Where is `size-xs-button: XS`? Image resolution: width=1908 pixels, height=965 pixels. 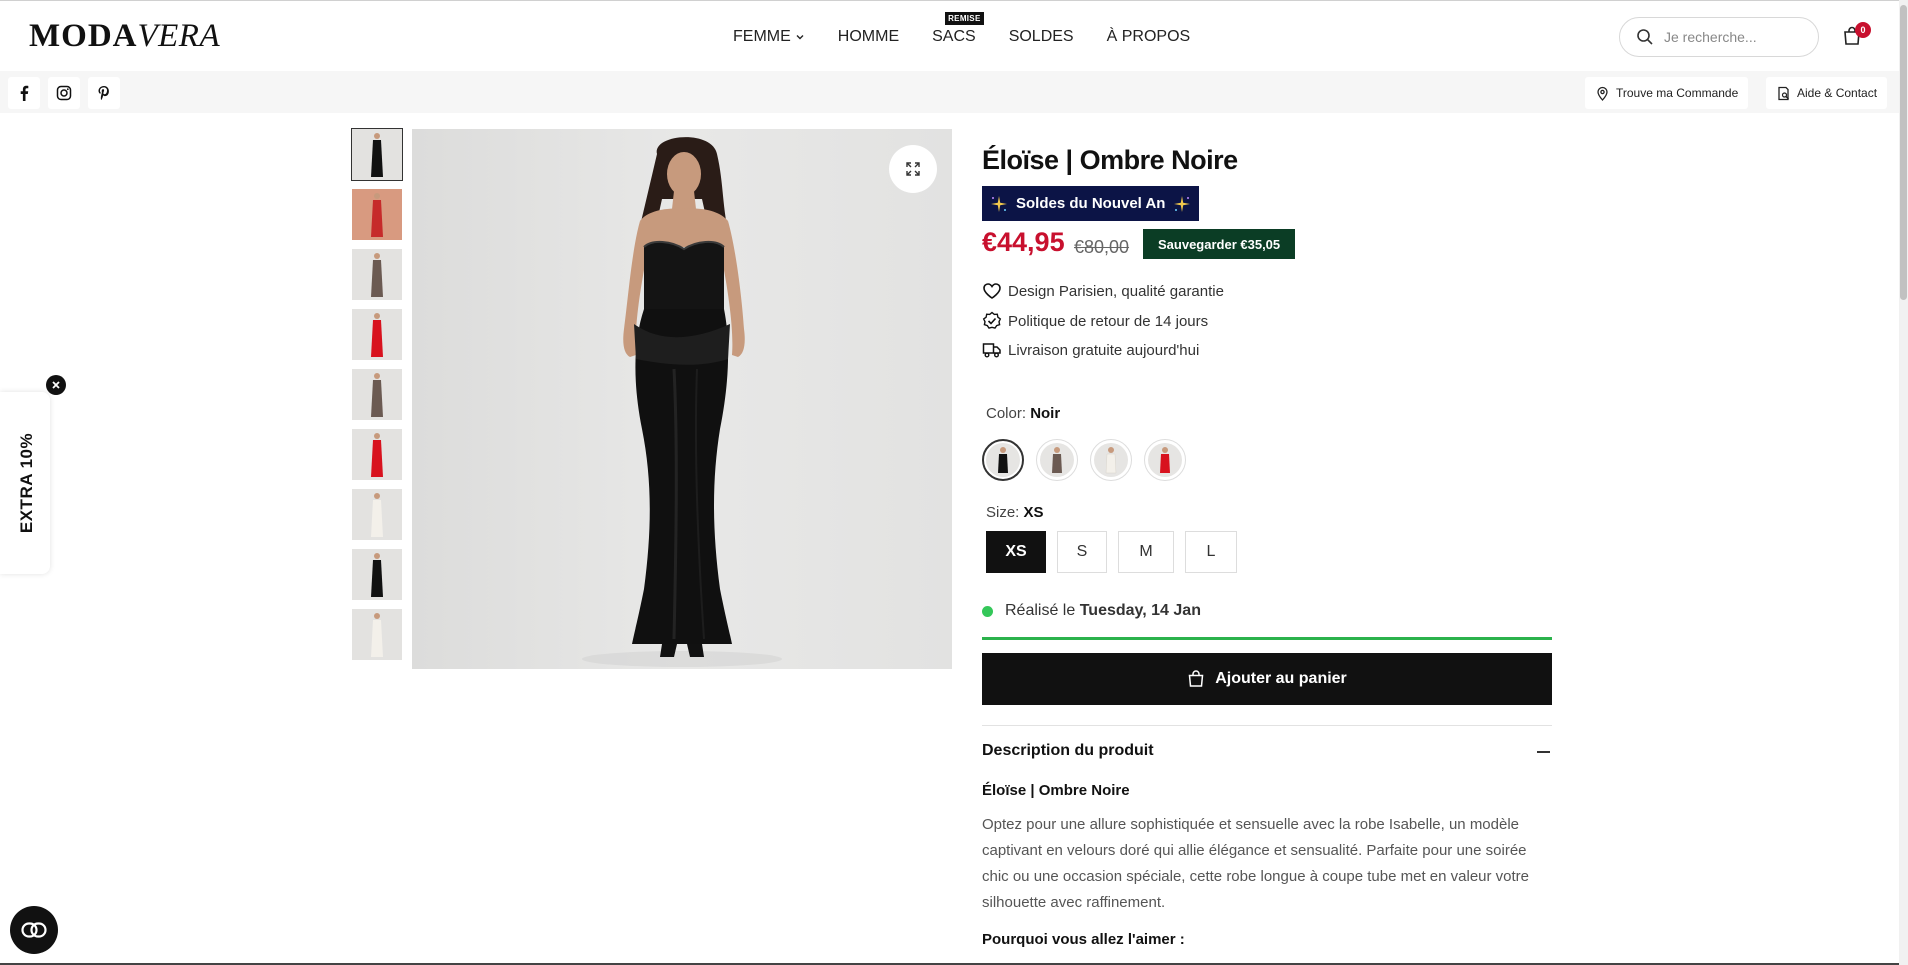 size-xs-button: XS is located at coordinates (1016, 552).